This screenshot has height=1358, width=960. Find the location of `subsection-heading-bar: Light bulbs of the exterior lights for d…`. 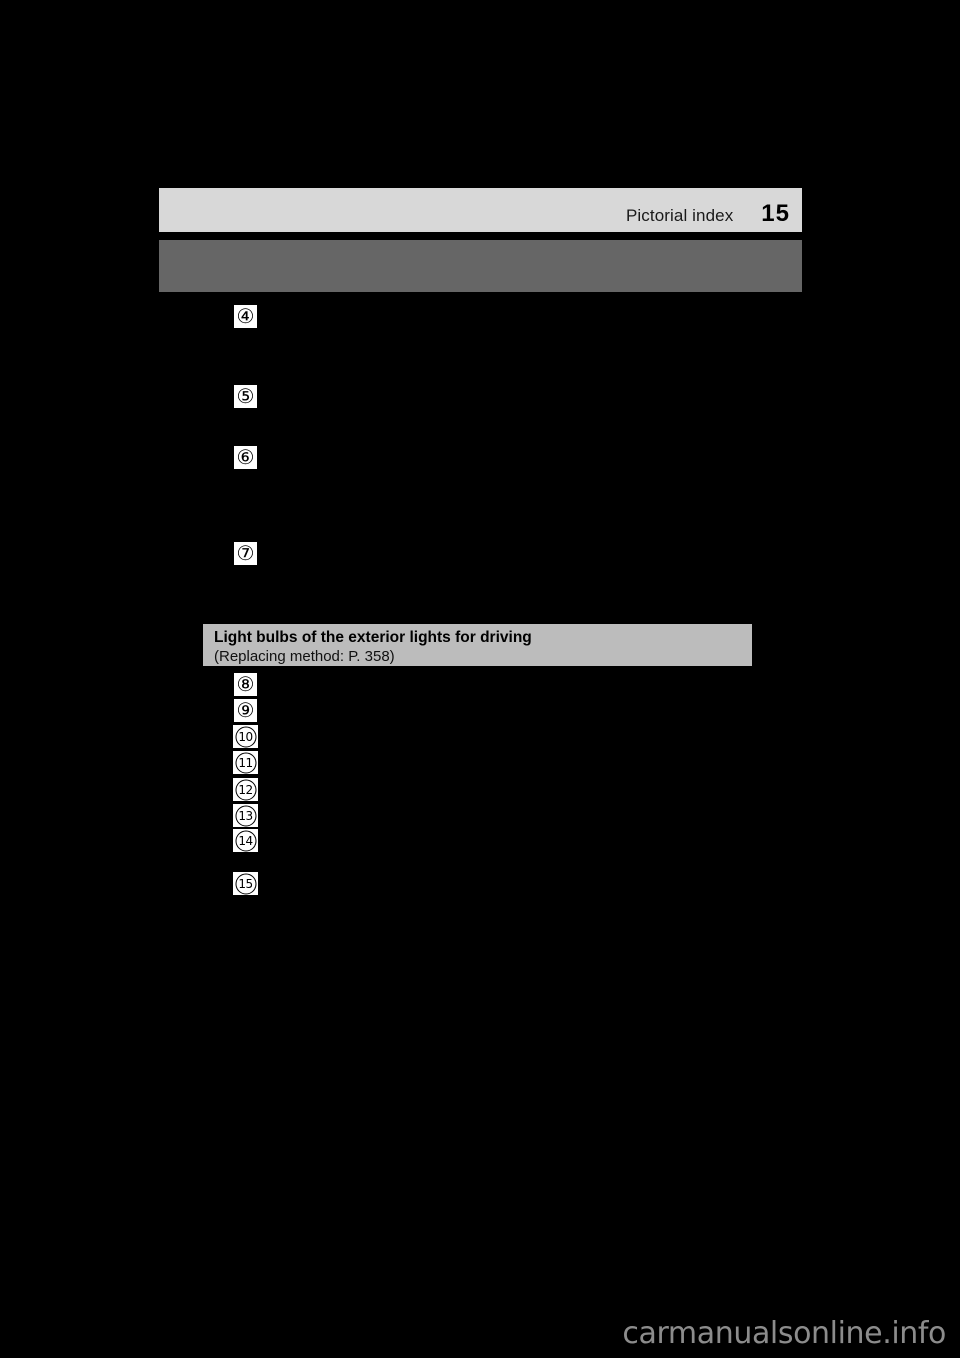

subsection-heading-bar: Light bulbs of the exterior lights for d… is located at coordinates (477, 645).